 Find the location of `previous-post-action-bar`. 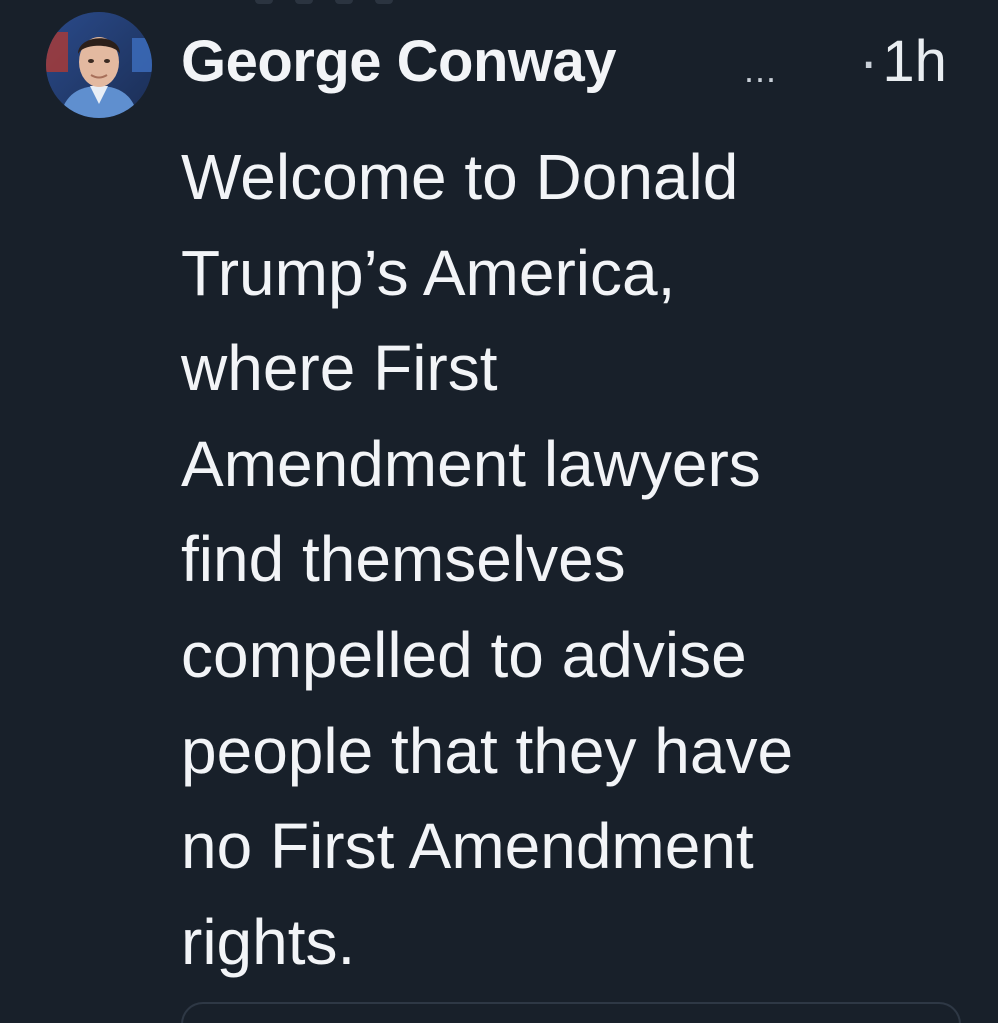

previous-post-action-bar is located at coordinates (385, 3).